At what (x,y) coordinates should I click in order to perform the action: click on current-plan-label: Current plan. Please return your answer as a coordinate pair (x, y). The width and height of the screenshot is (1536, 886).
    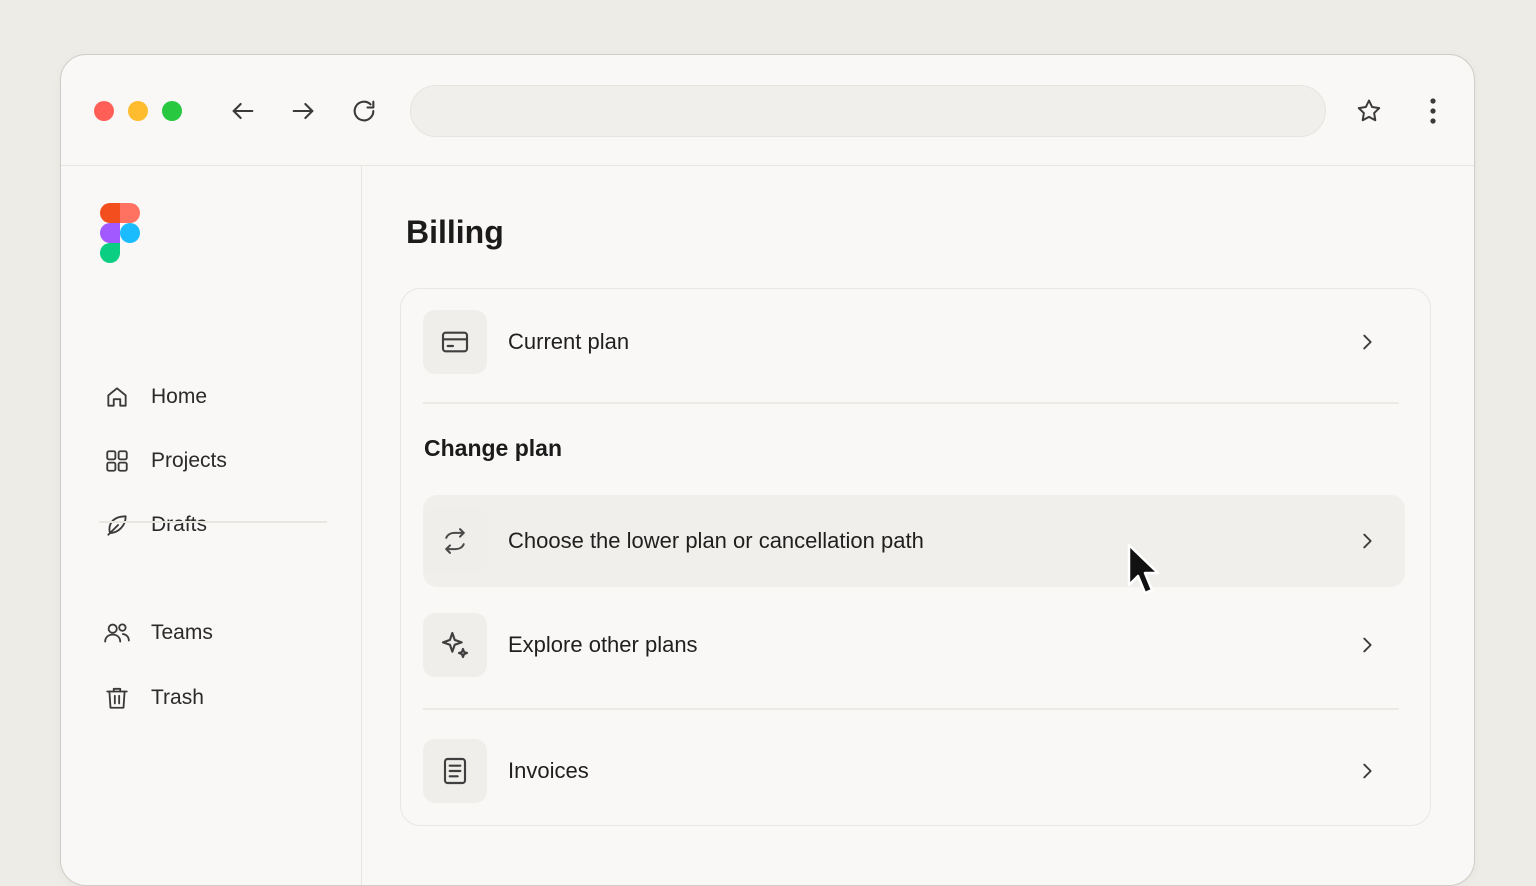
    Looking at the image, I should click on (569, 341).